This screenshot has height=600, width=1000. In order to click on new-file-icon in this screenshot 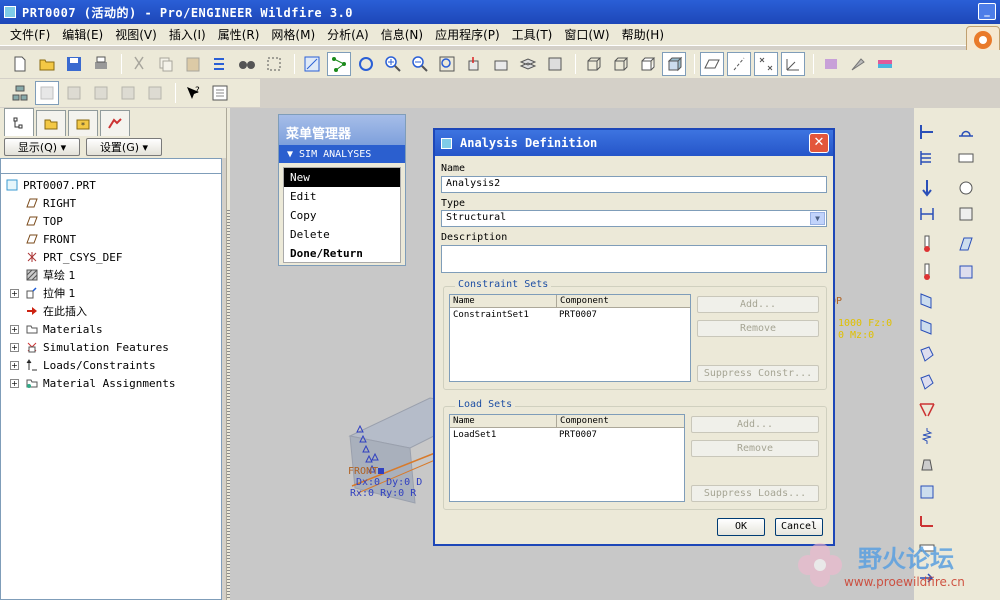, I will do `click(20, 64)`.